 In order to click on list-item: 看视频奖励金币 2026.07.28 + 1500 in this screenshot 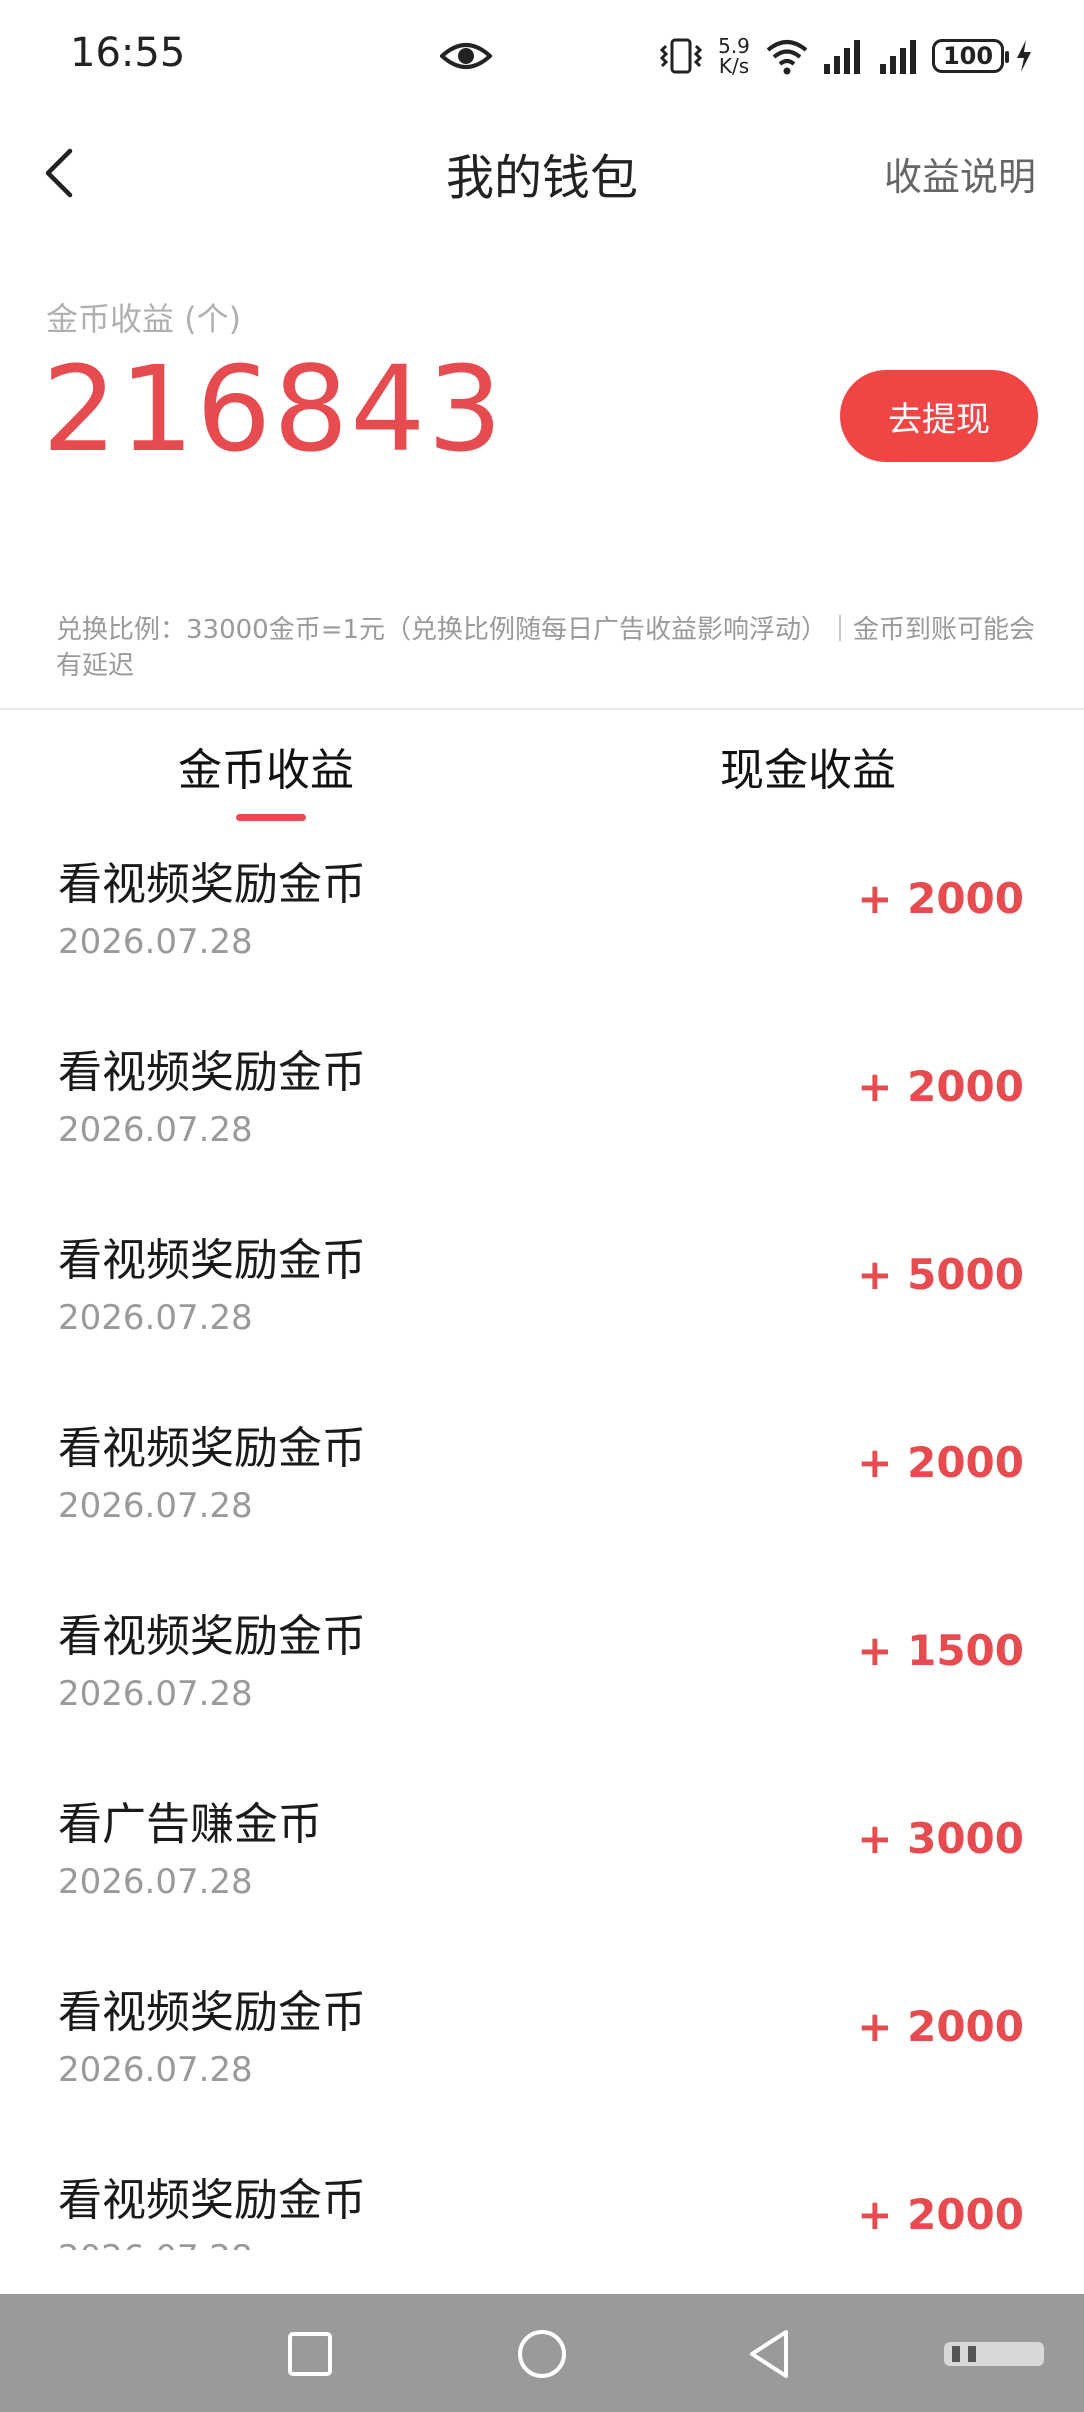, I will do `click(542, 1686)`.